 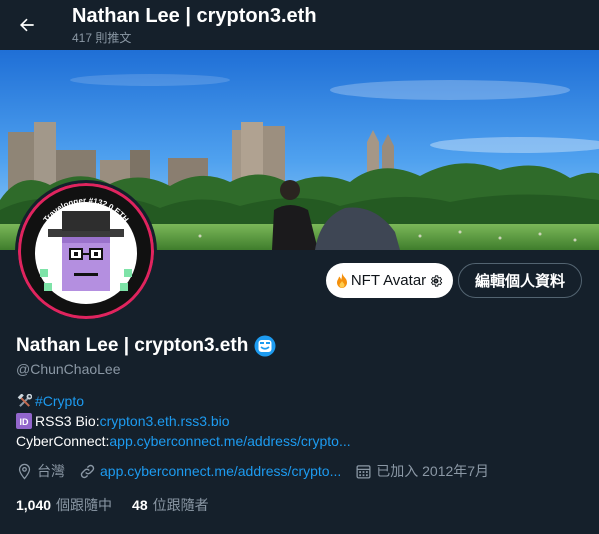 I want to click on followers-count: 48, so click(x=140, y=505).